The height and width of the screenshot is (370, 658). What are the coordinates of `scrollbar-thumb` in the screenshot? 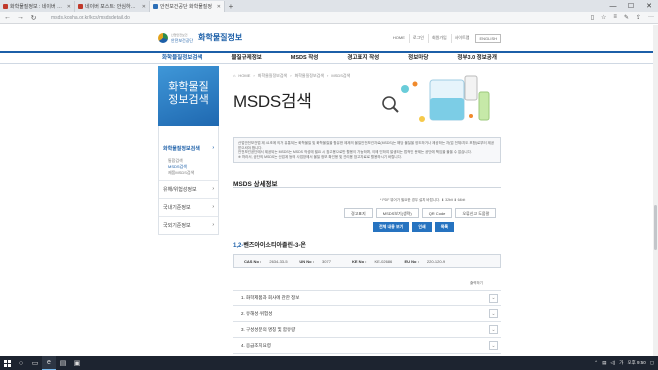 It's located at (655, 227).